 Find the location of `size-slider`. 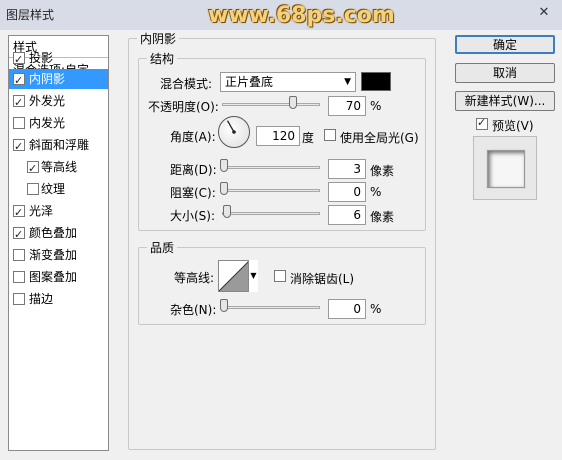

size-slider is located at coordinates (271, 213).